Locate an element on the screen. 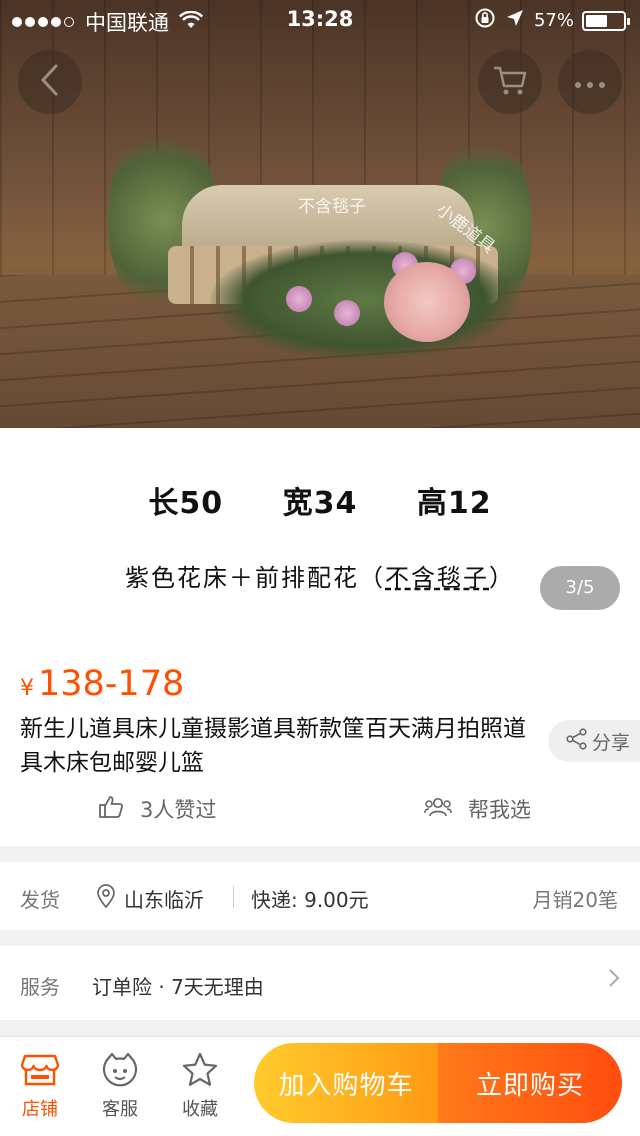 The width and height of the screenshot is (640, 1136). dimension-height: 高12 is located at coordinates (454, 503).